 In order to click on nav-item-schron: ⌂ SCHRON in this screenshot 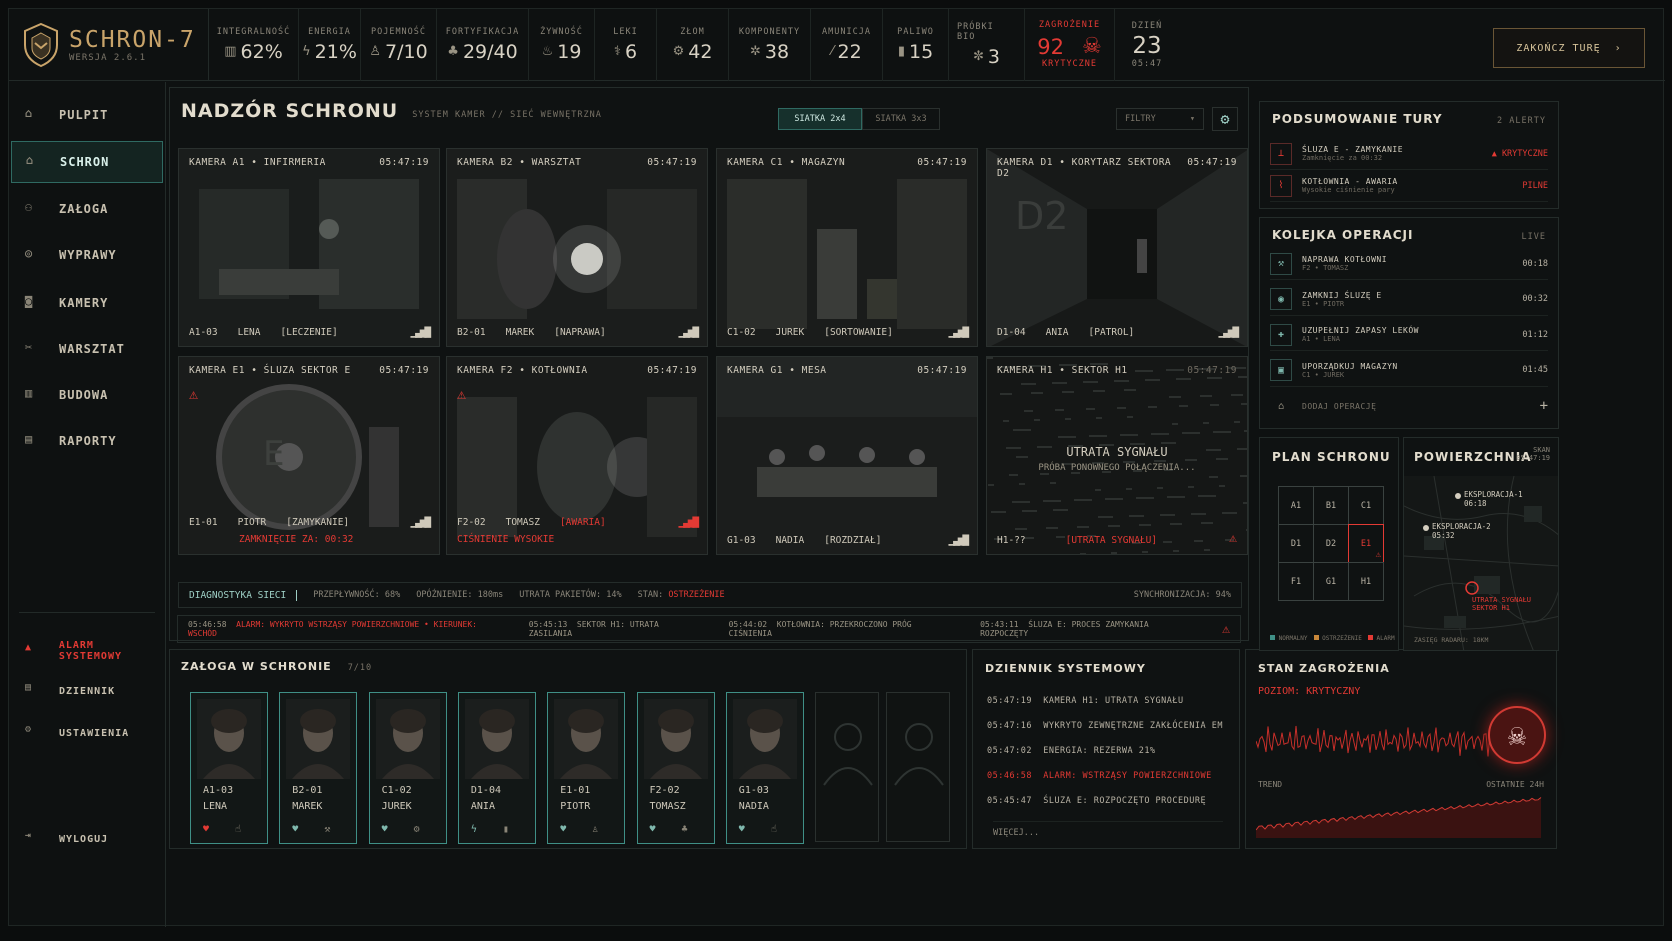, I will do `click(87, 162)`.